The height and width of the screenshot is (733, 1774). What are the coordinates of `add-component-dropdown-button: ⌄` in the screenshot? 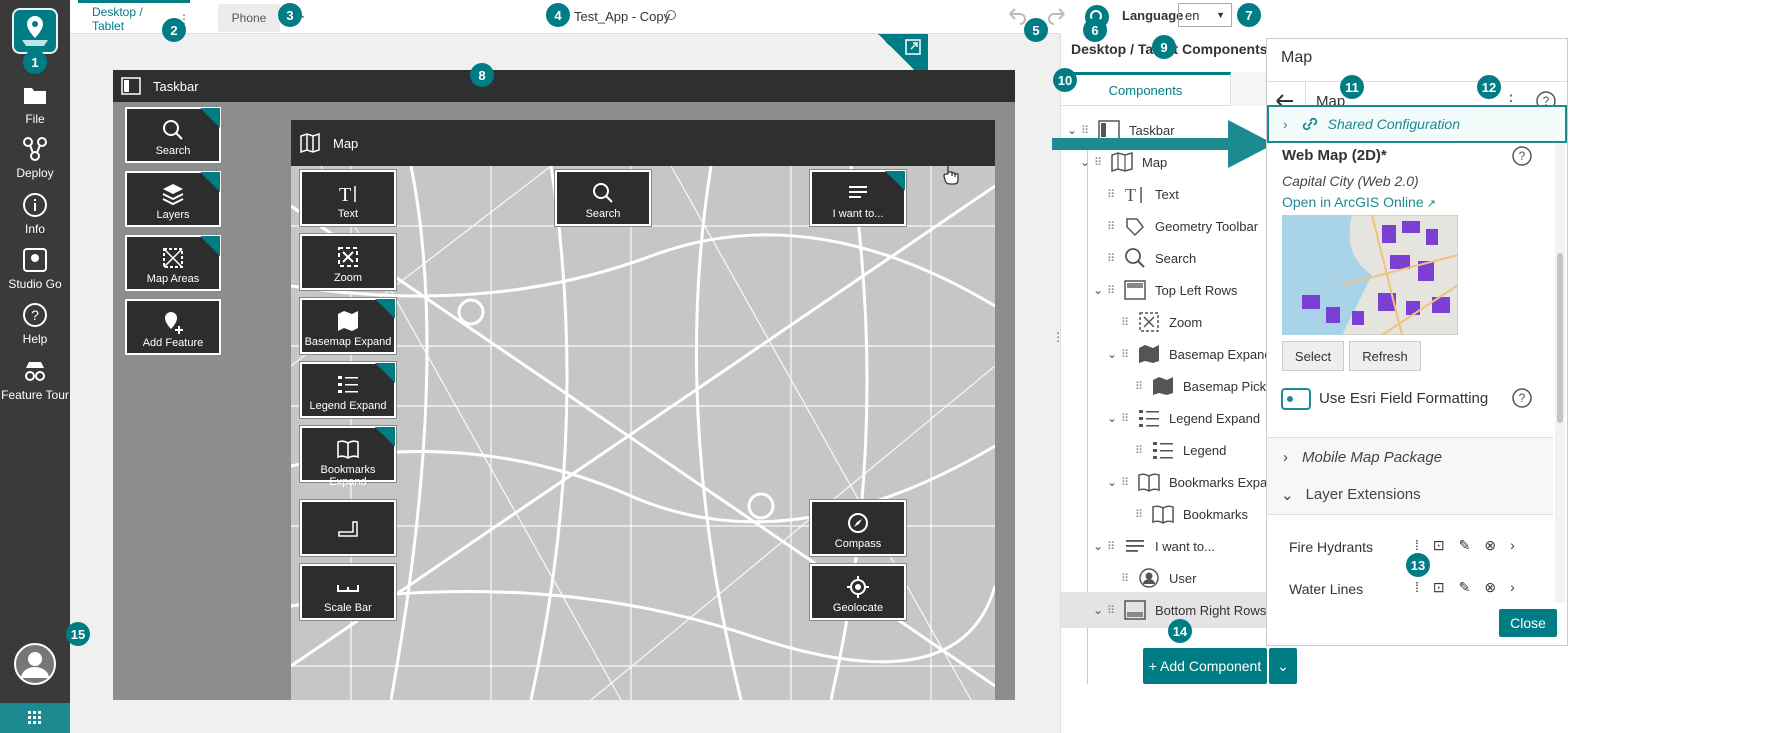 It's located at (1283, 666).